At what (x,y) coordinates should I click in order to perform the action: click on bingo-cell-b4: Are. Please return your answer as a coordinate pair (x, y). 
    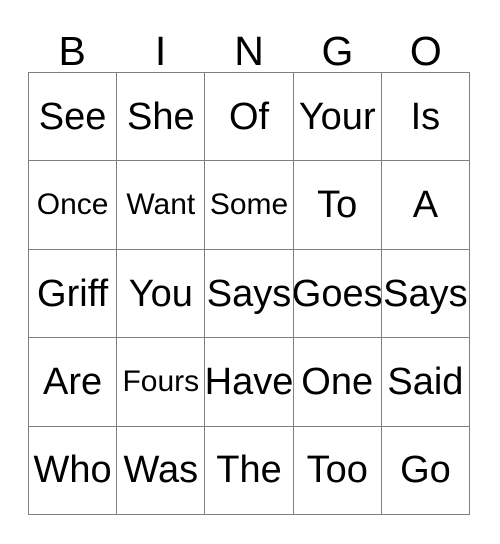
    Looking at the image, I should click on (73, 382).